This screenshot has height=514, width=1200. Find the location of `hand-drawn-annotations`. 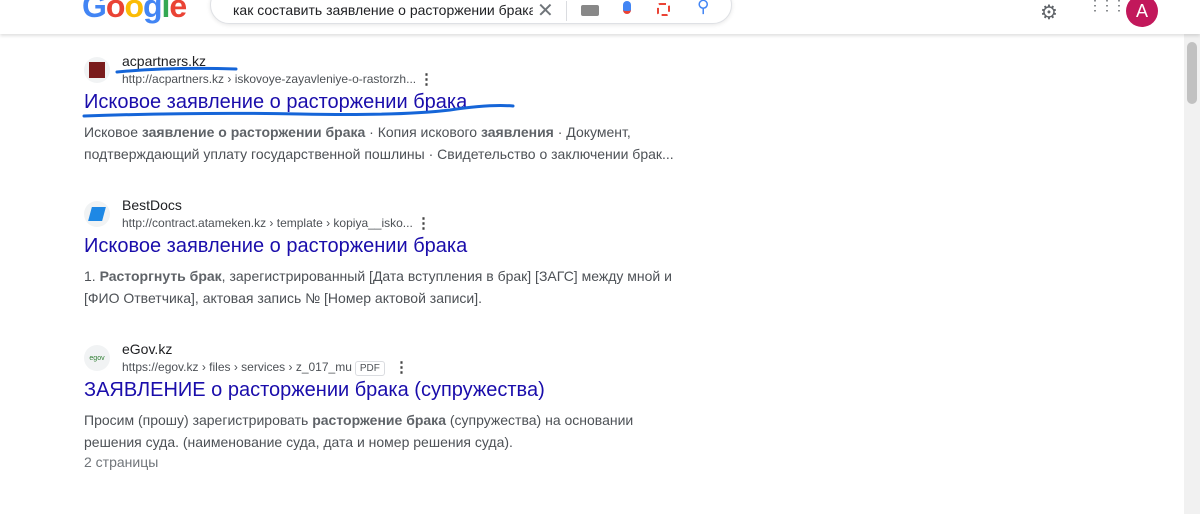

hand-drawn-annotations is located at coordinates (298, 92).